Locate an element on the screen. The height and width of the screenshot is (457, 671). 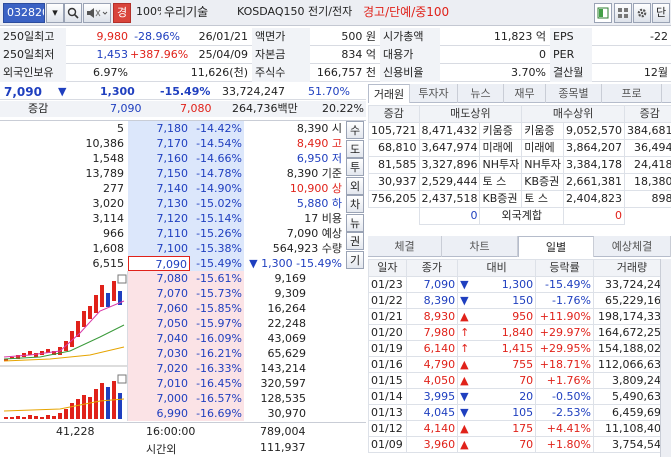
daily-row: 01/21 8,930 ▲ 950 +11.90% 198,174,331 is located at coordinates (519, 316).